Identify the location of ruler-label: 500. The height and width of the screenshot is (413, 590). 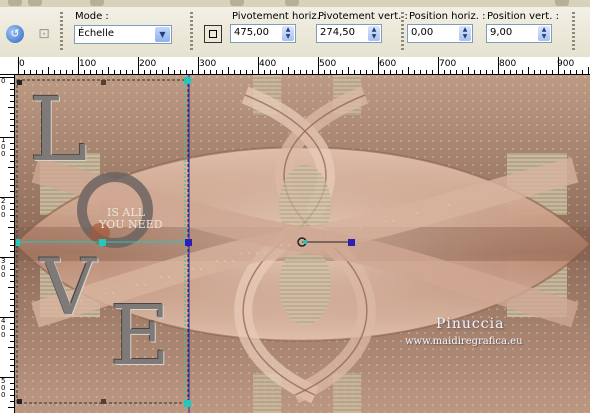
(328, 64).